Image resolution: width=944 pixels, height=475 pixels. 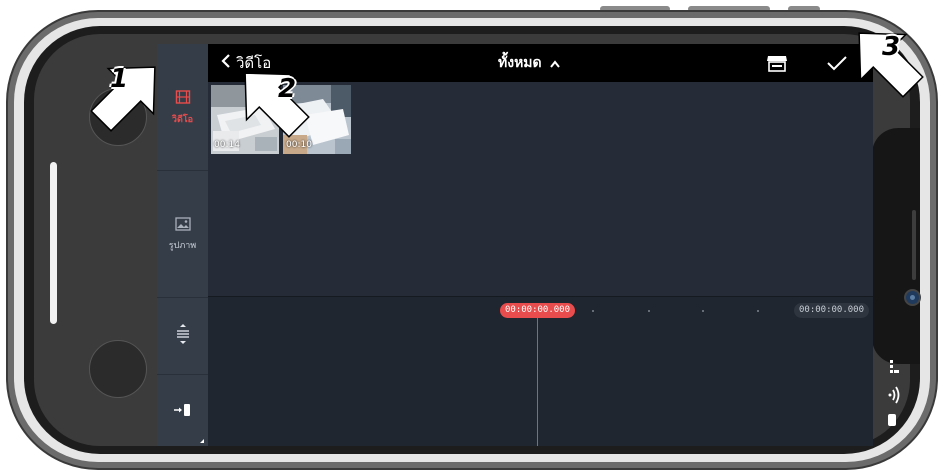 What do you see at coordinates (914, 245) in the screenshot?
I see `speaker-slot` at bounding box center [914, 245].